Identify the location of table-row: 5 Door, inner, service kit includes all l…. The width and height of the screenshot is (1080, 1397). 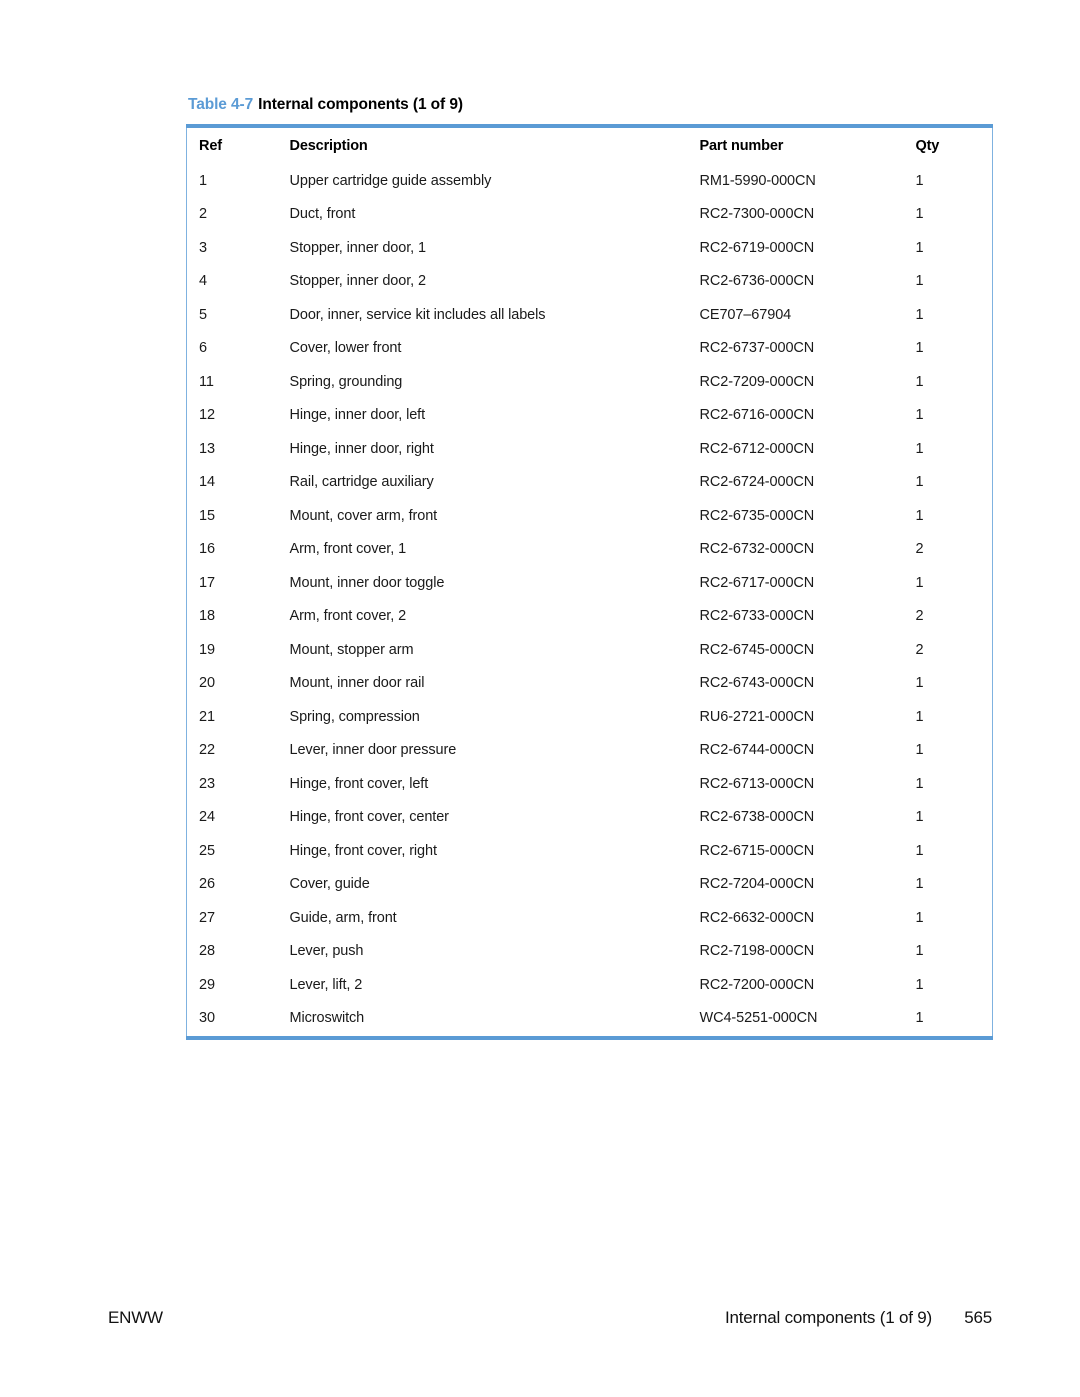
(590, 316).